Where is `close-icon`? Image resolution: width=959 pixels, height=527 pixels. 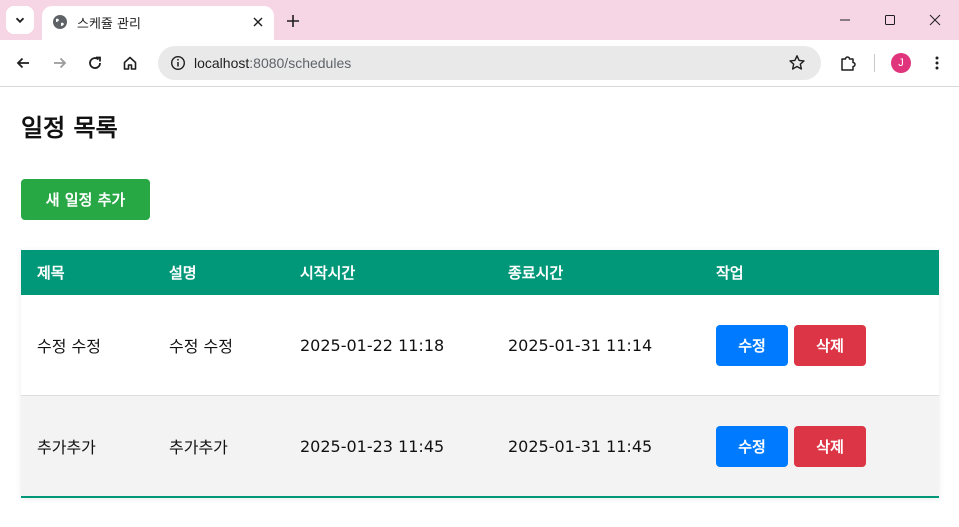 close-icon is located at coordinates (258, 22).